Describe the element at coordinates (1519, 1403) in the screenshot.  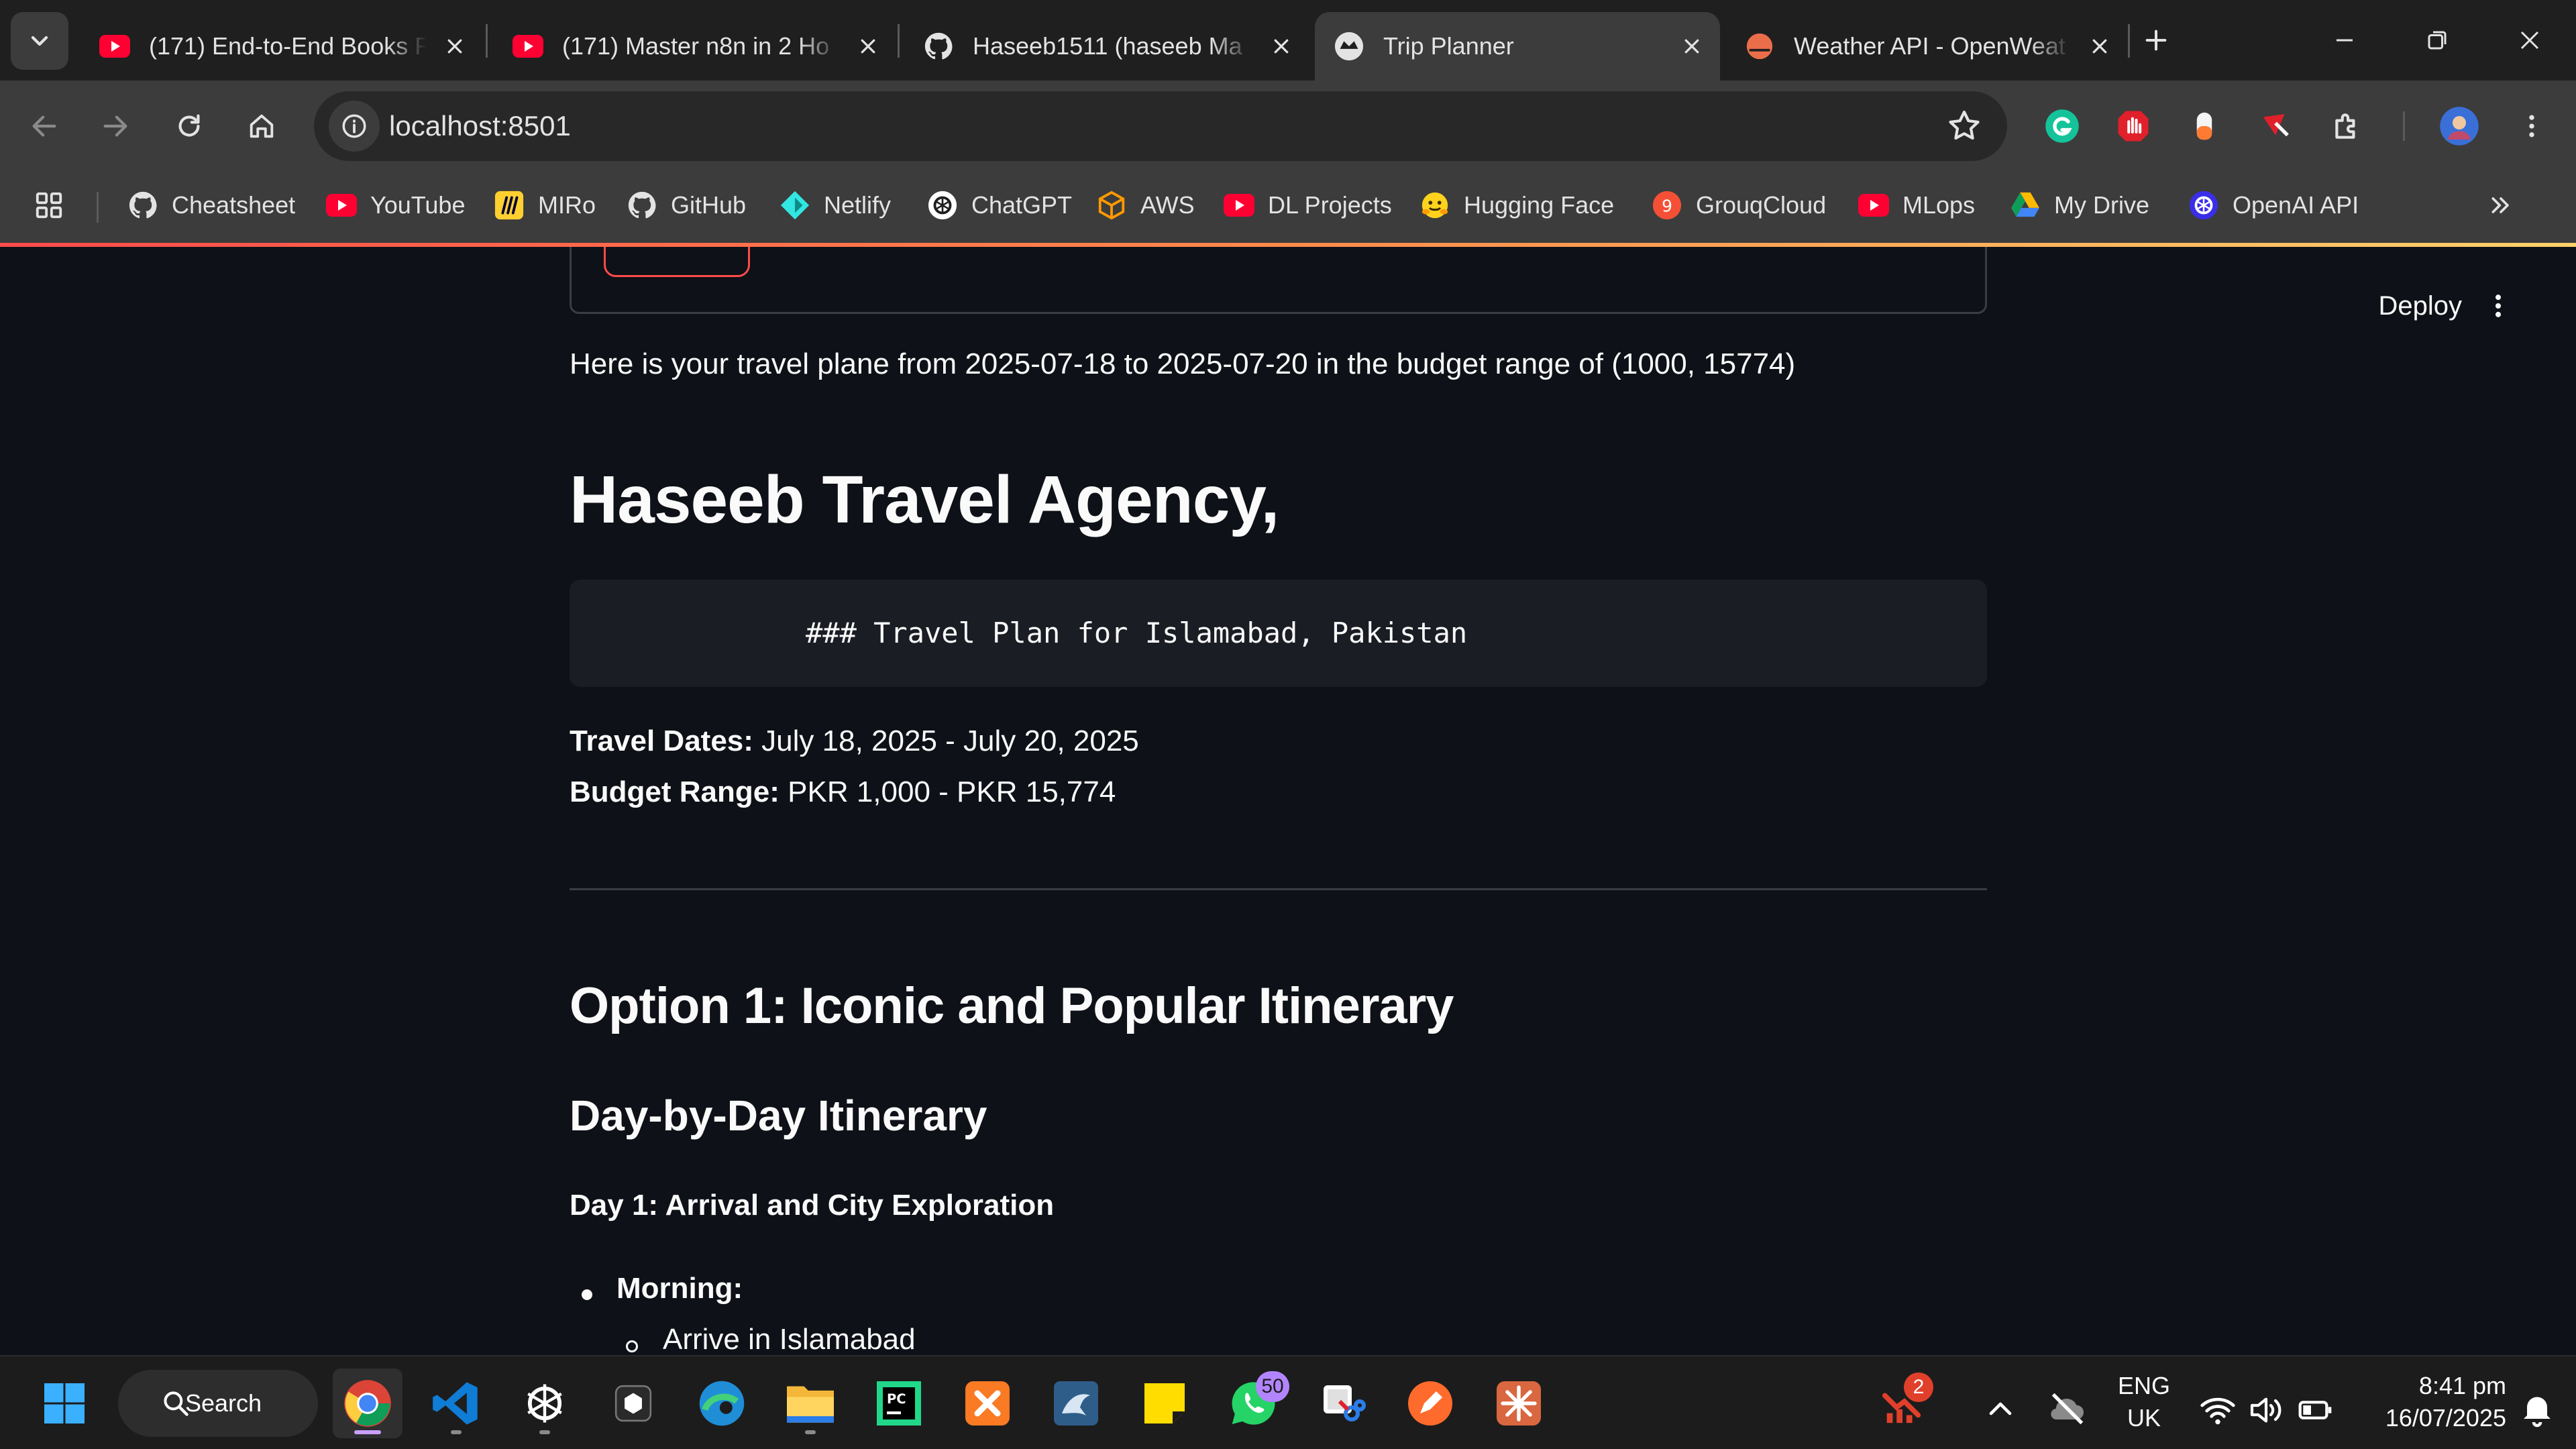
I see `taskbar-claude` at that location.